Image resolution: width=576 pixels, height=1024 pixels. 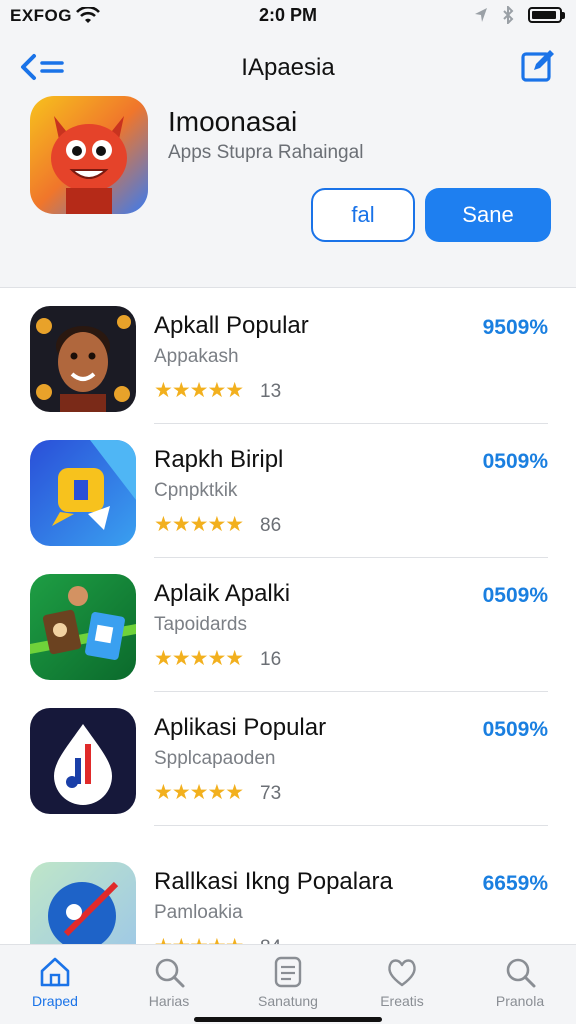 What do you see at coordinates (271, 793) in the screenshot?
I see `rating-count: 73` at bounding box center [271, 793].